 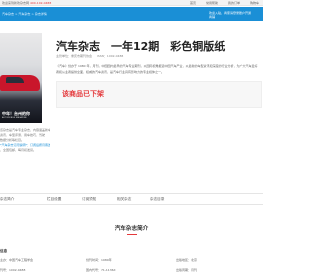 I want to click on product-title: 汽车杂志 一年12期 彩色铜版纸, so click(x=141, y=46).